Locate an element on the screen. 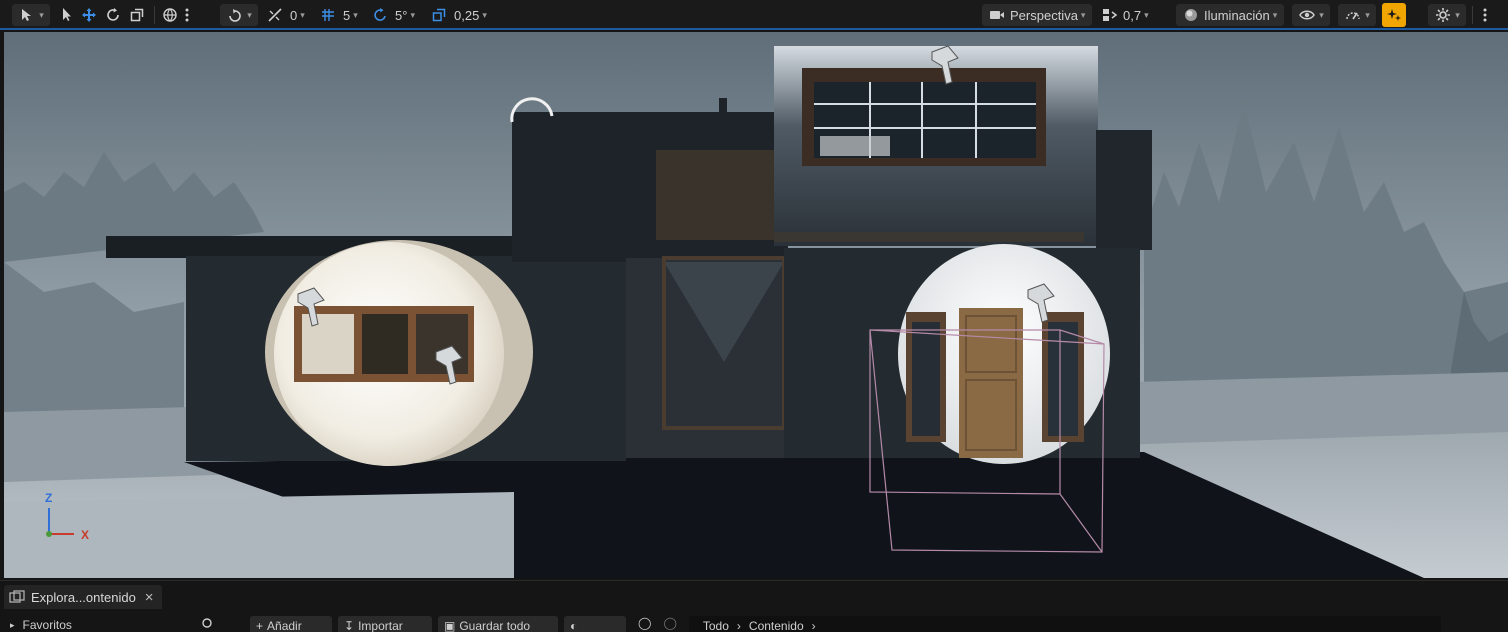 Image resolution: width=1508 pixels, height=632 pixels. show-flags-dropdown: ▾ is located at coordinates (1311, 15).